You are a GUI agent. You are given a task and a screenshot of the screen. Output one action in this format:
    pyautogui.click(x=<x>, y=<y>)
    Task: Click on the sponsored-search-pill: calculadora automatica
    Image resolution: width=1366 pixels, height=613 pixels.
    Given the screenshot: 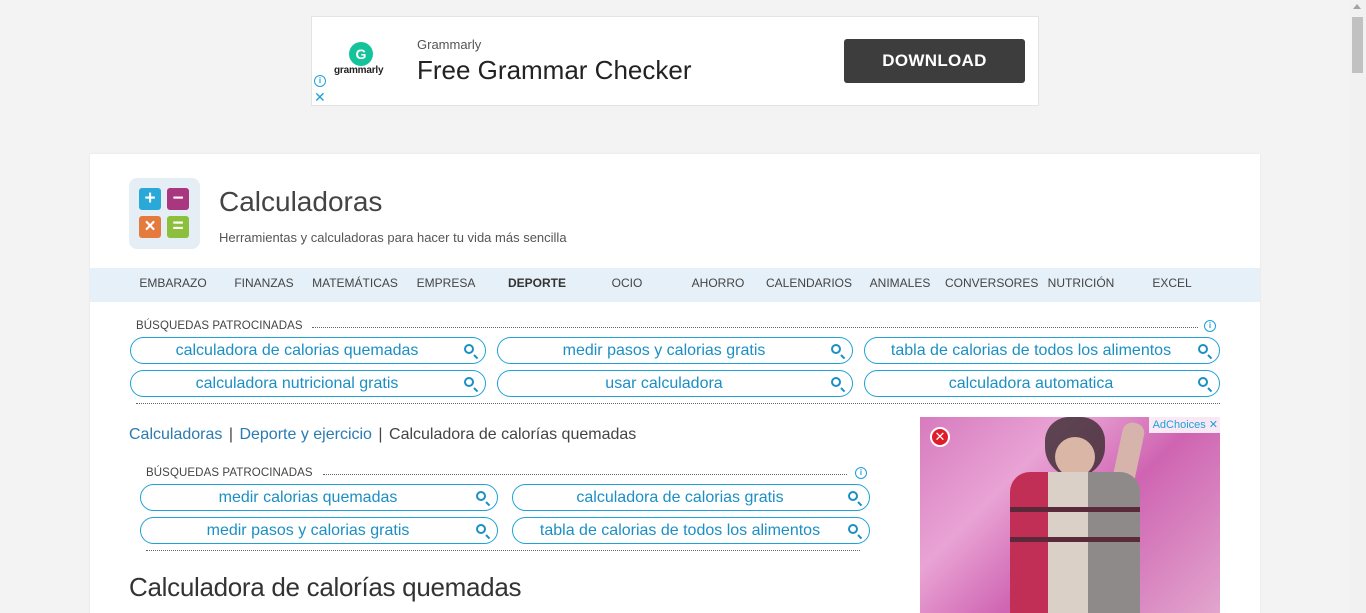 What is the action you would take?
    pyautogui.click(x=1042, y=383)
    